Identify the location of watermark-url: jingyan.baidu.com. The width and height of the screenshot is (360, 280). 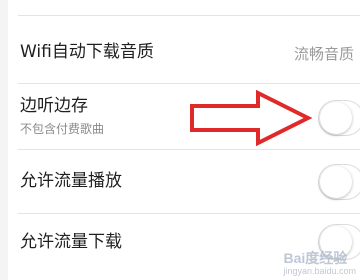
(319, 271).